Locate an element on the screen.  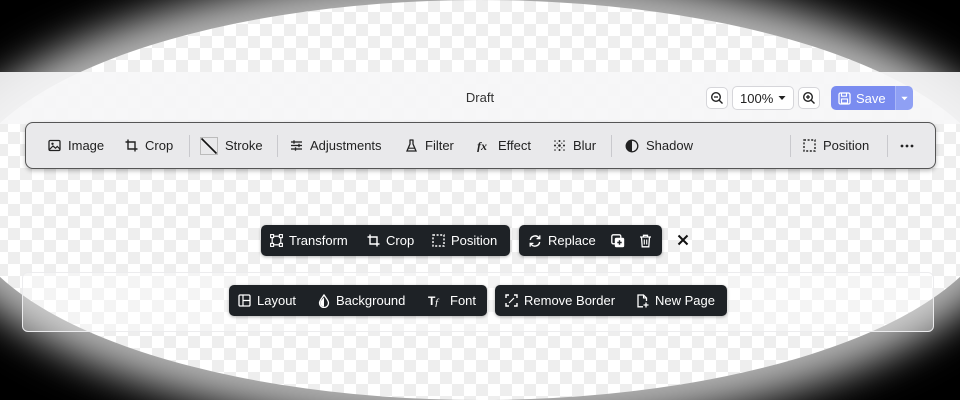
shadow-label: Shadow is located at coordinates (669, 145).